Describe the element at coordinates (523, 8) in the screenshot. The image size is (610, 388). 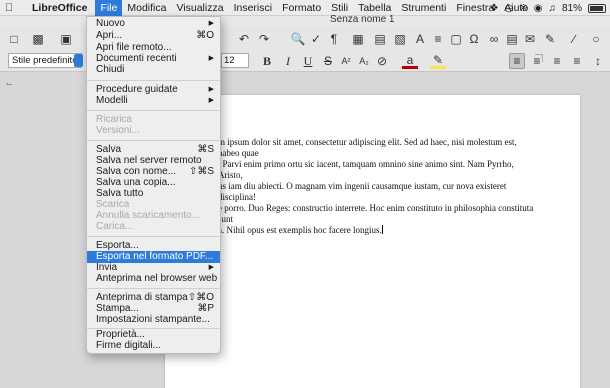
I see `bluetooth-icon: ※` at that location.